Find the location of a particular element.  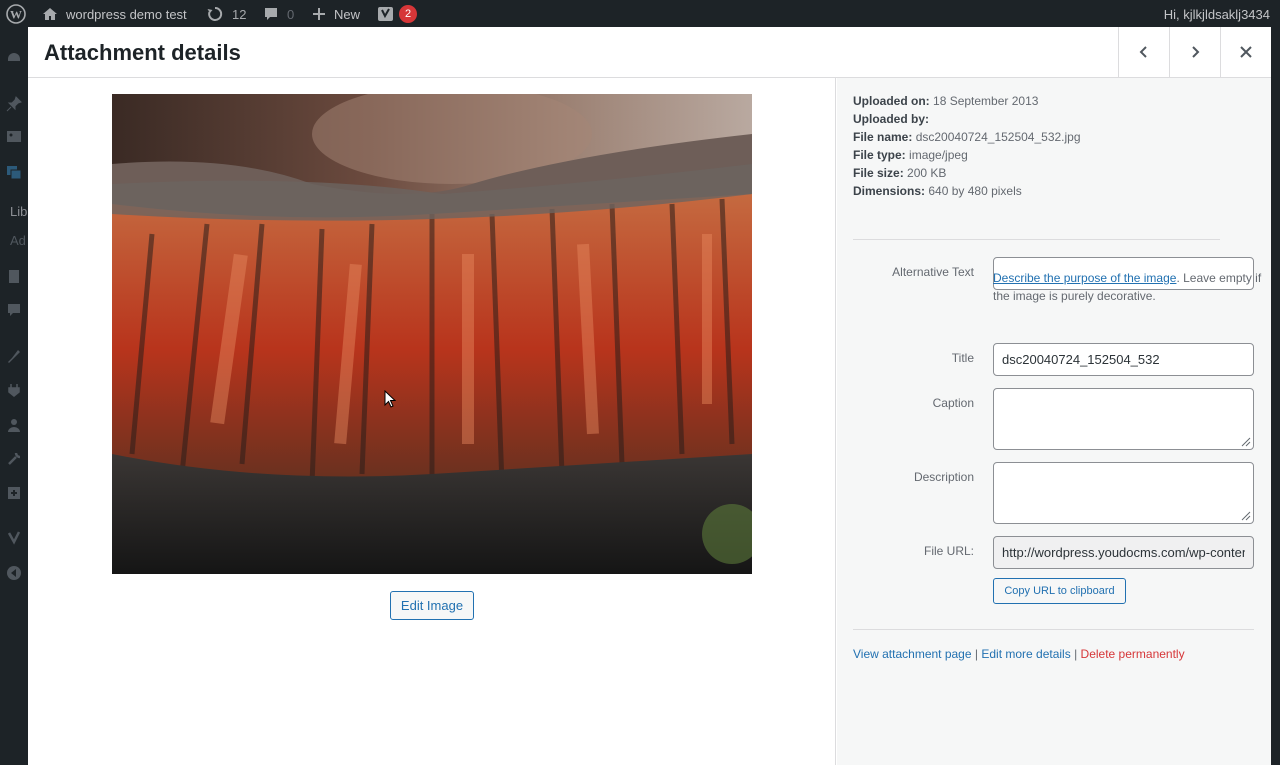

uploaded-on: Uploaded on: 18 September 2013 is located at coordinates (967, 101).